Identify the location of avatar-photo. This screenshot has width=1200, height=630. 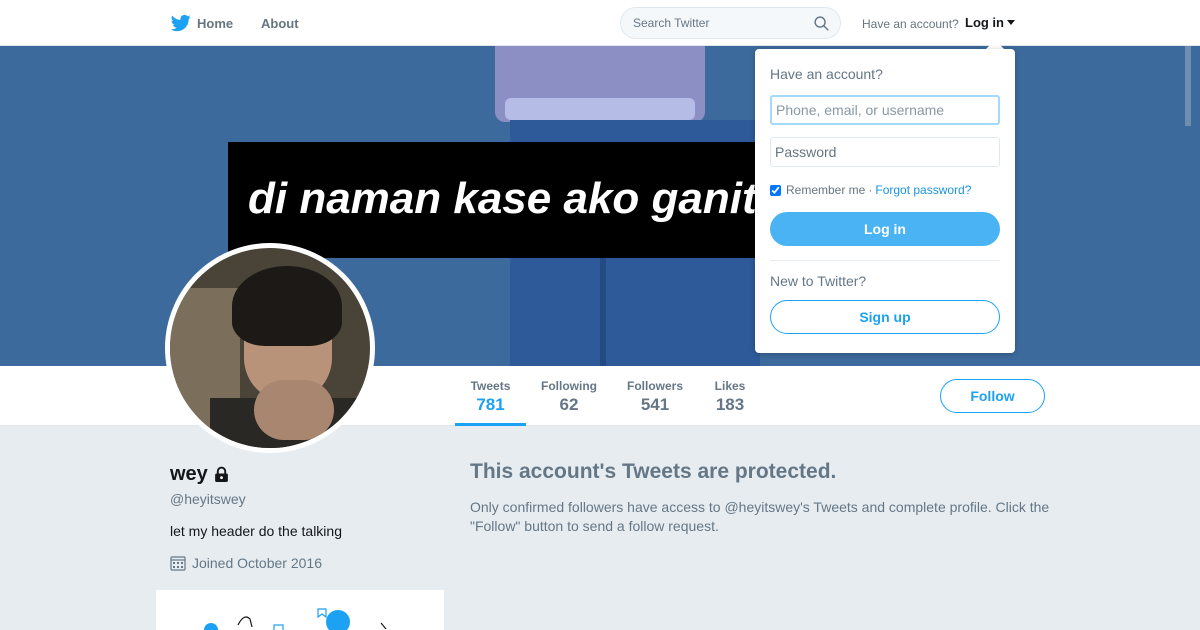
(270, 348).